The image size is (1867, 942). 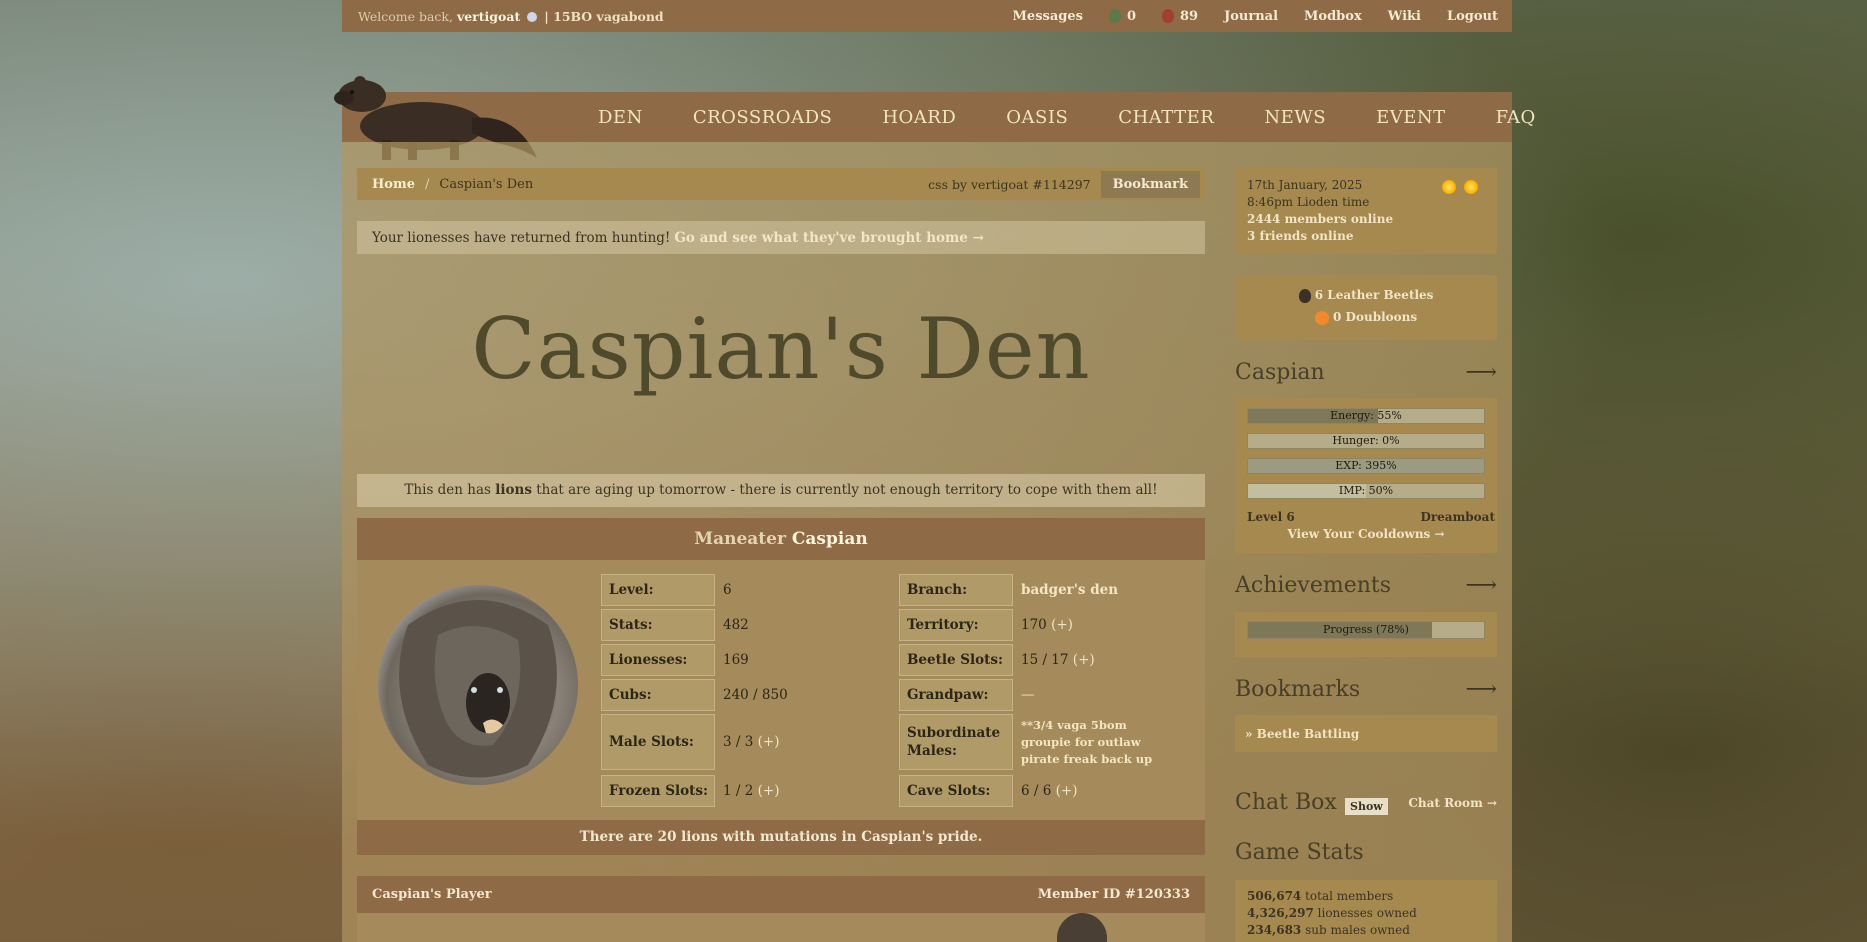 I want to click on territory-value: 170 (+), so click(x=1047, y=625).